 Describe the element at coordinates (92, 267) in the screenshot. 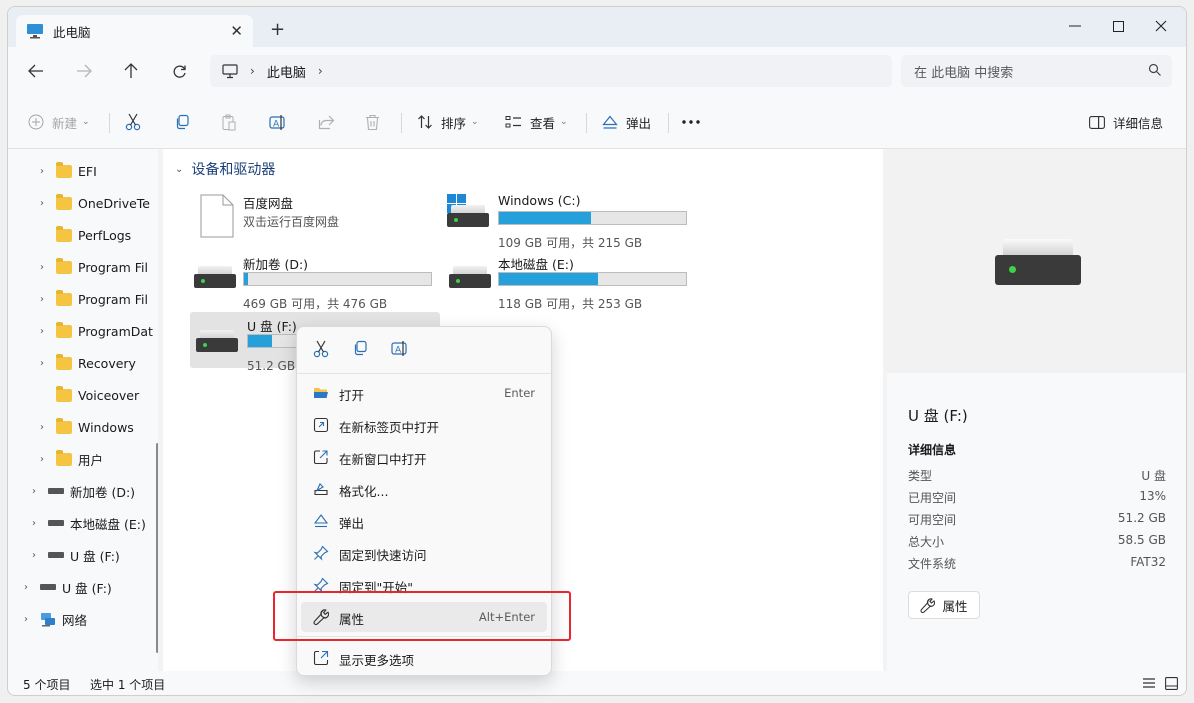

I see `tree-item-program-files: › Program Fil` at that location.